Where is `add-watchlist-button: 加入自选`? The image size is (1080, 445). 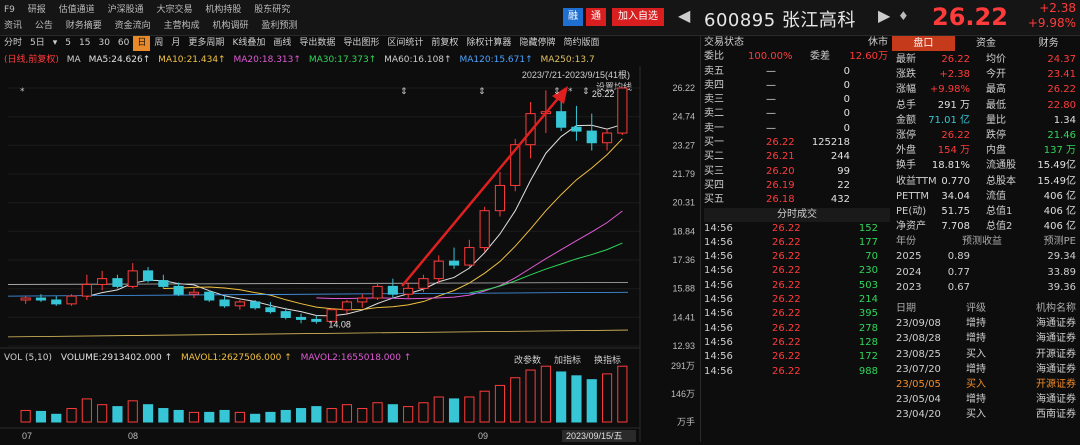
add-watchlist-button: 加入自选 is located at coordinates (638, 17).